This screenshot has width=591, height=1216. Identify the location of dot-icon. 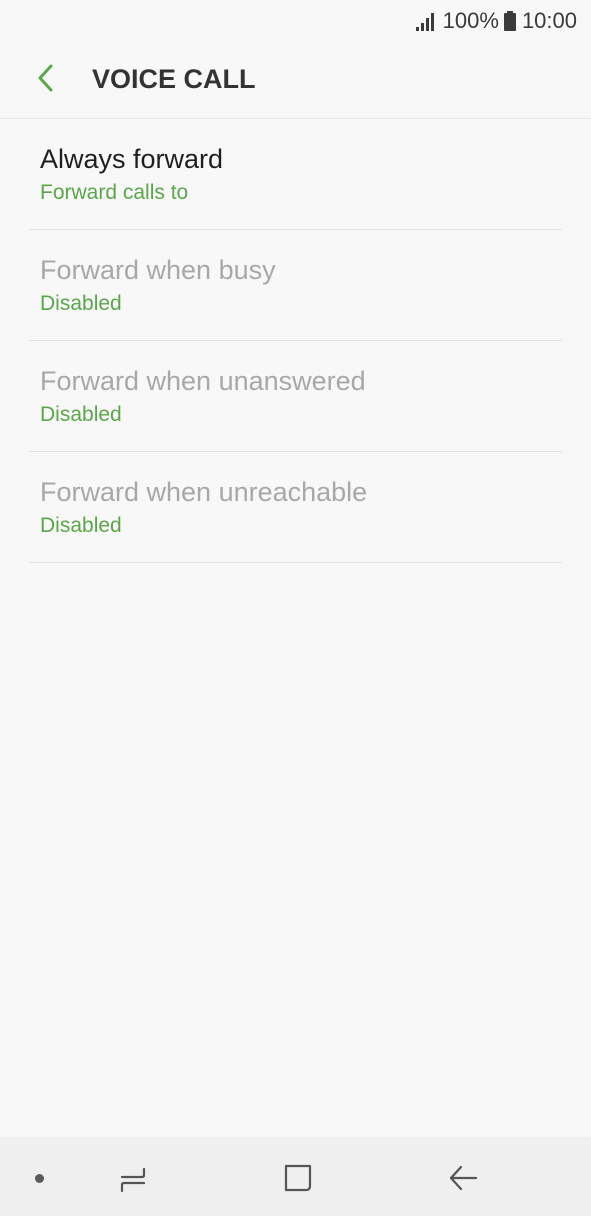
(39, 1178).